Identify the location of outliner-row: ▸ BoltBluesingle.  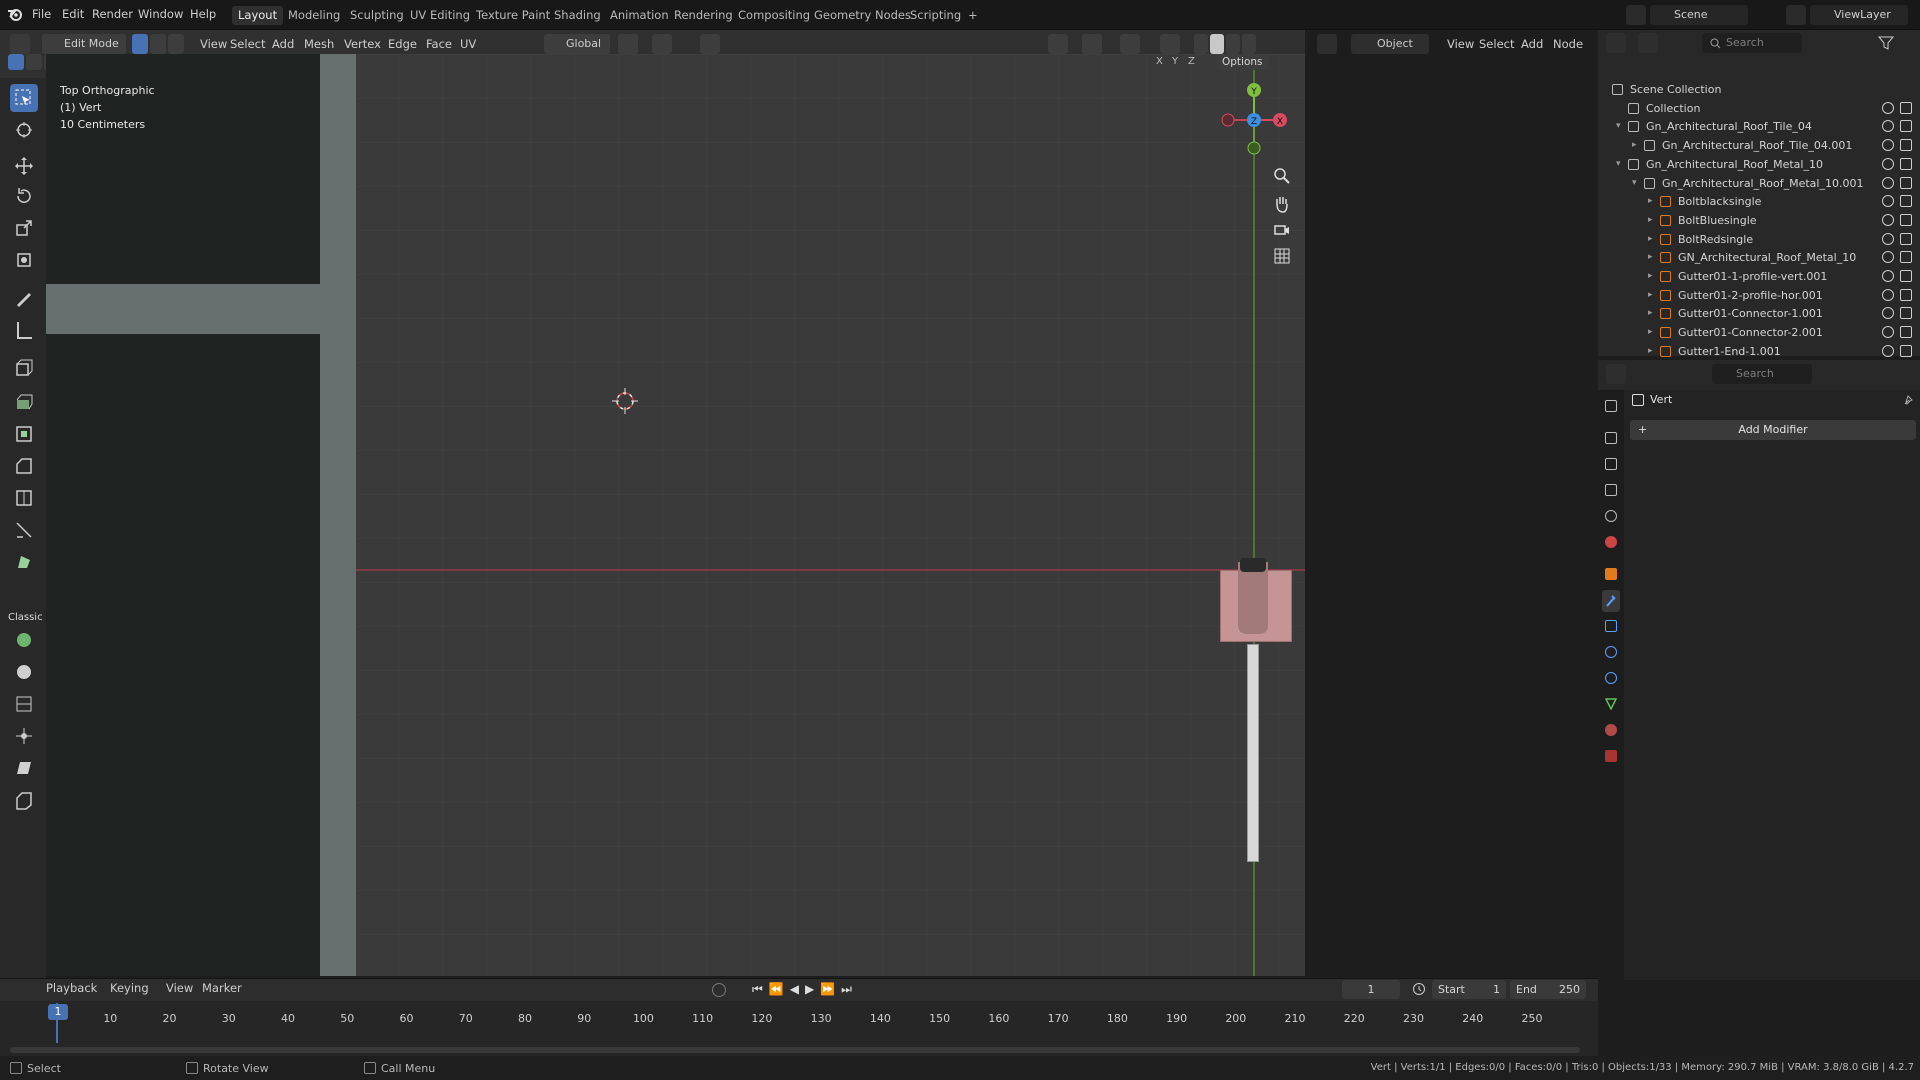
(1759, 220).